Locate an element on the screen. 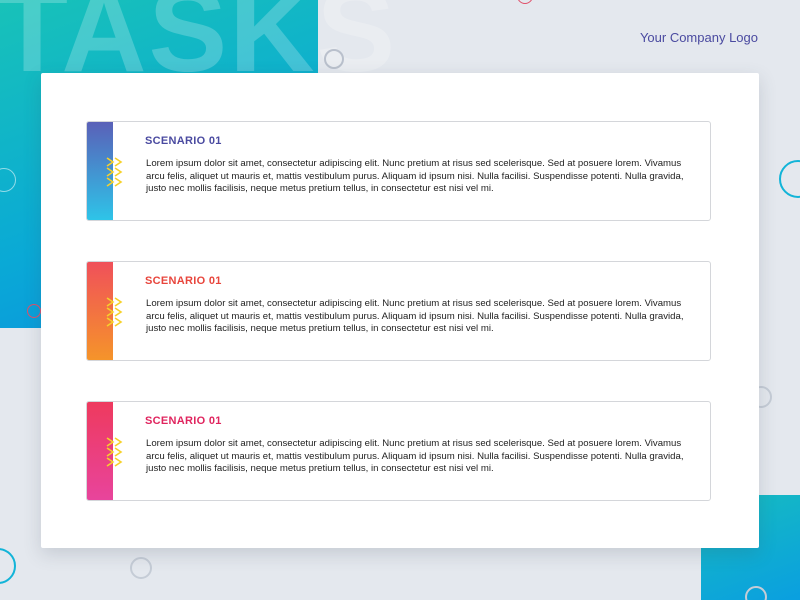 This screenshot has width=800, height=600. company-logo: Your Company Logo is located at coordinates (698, 37).